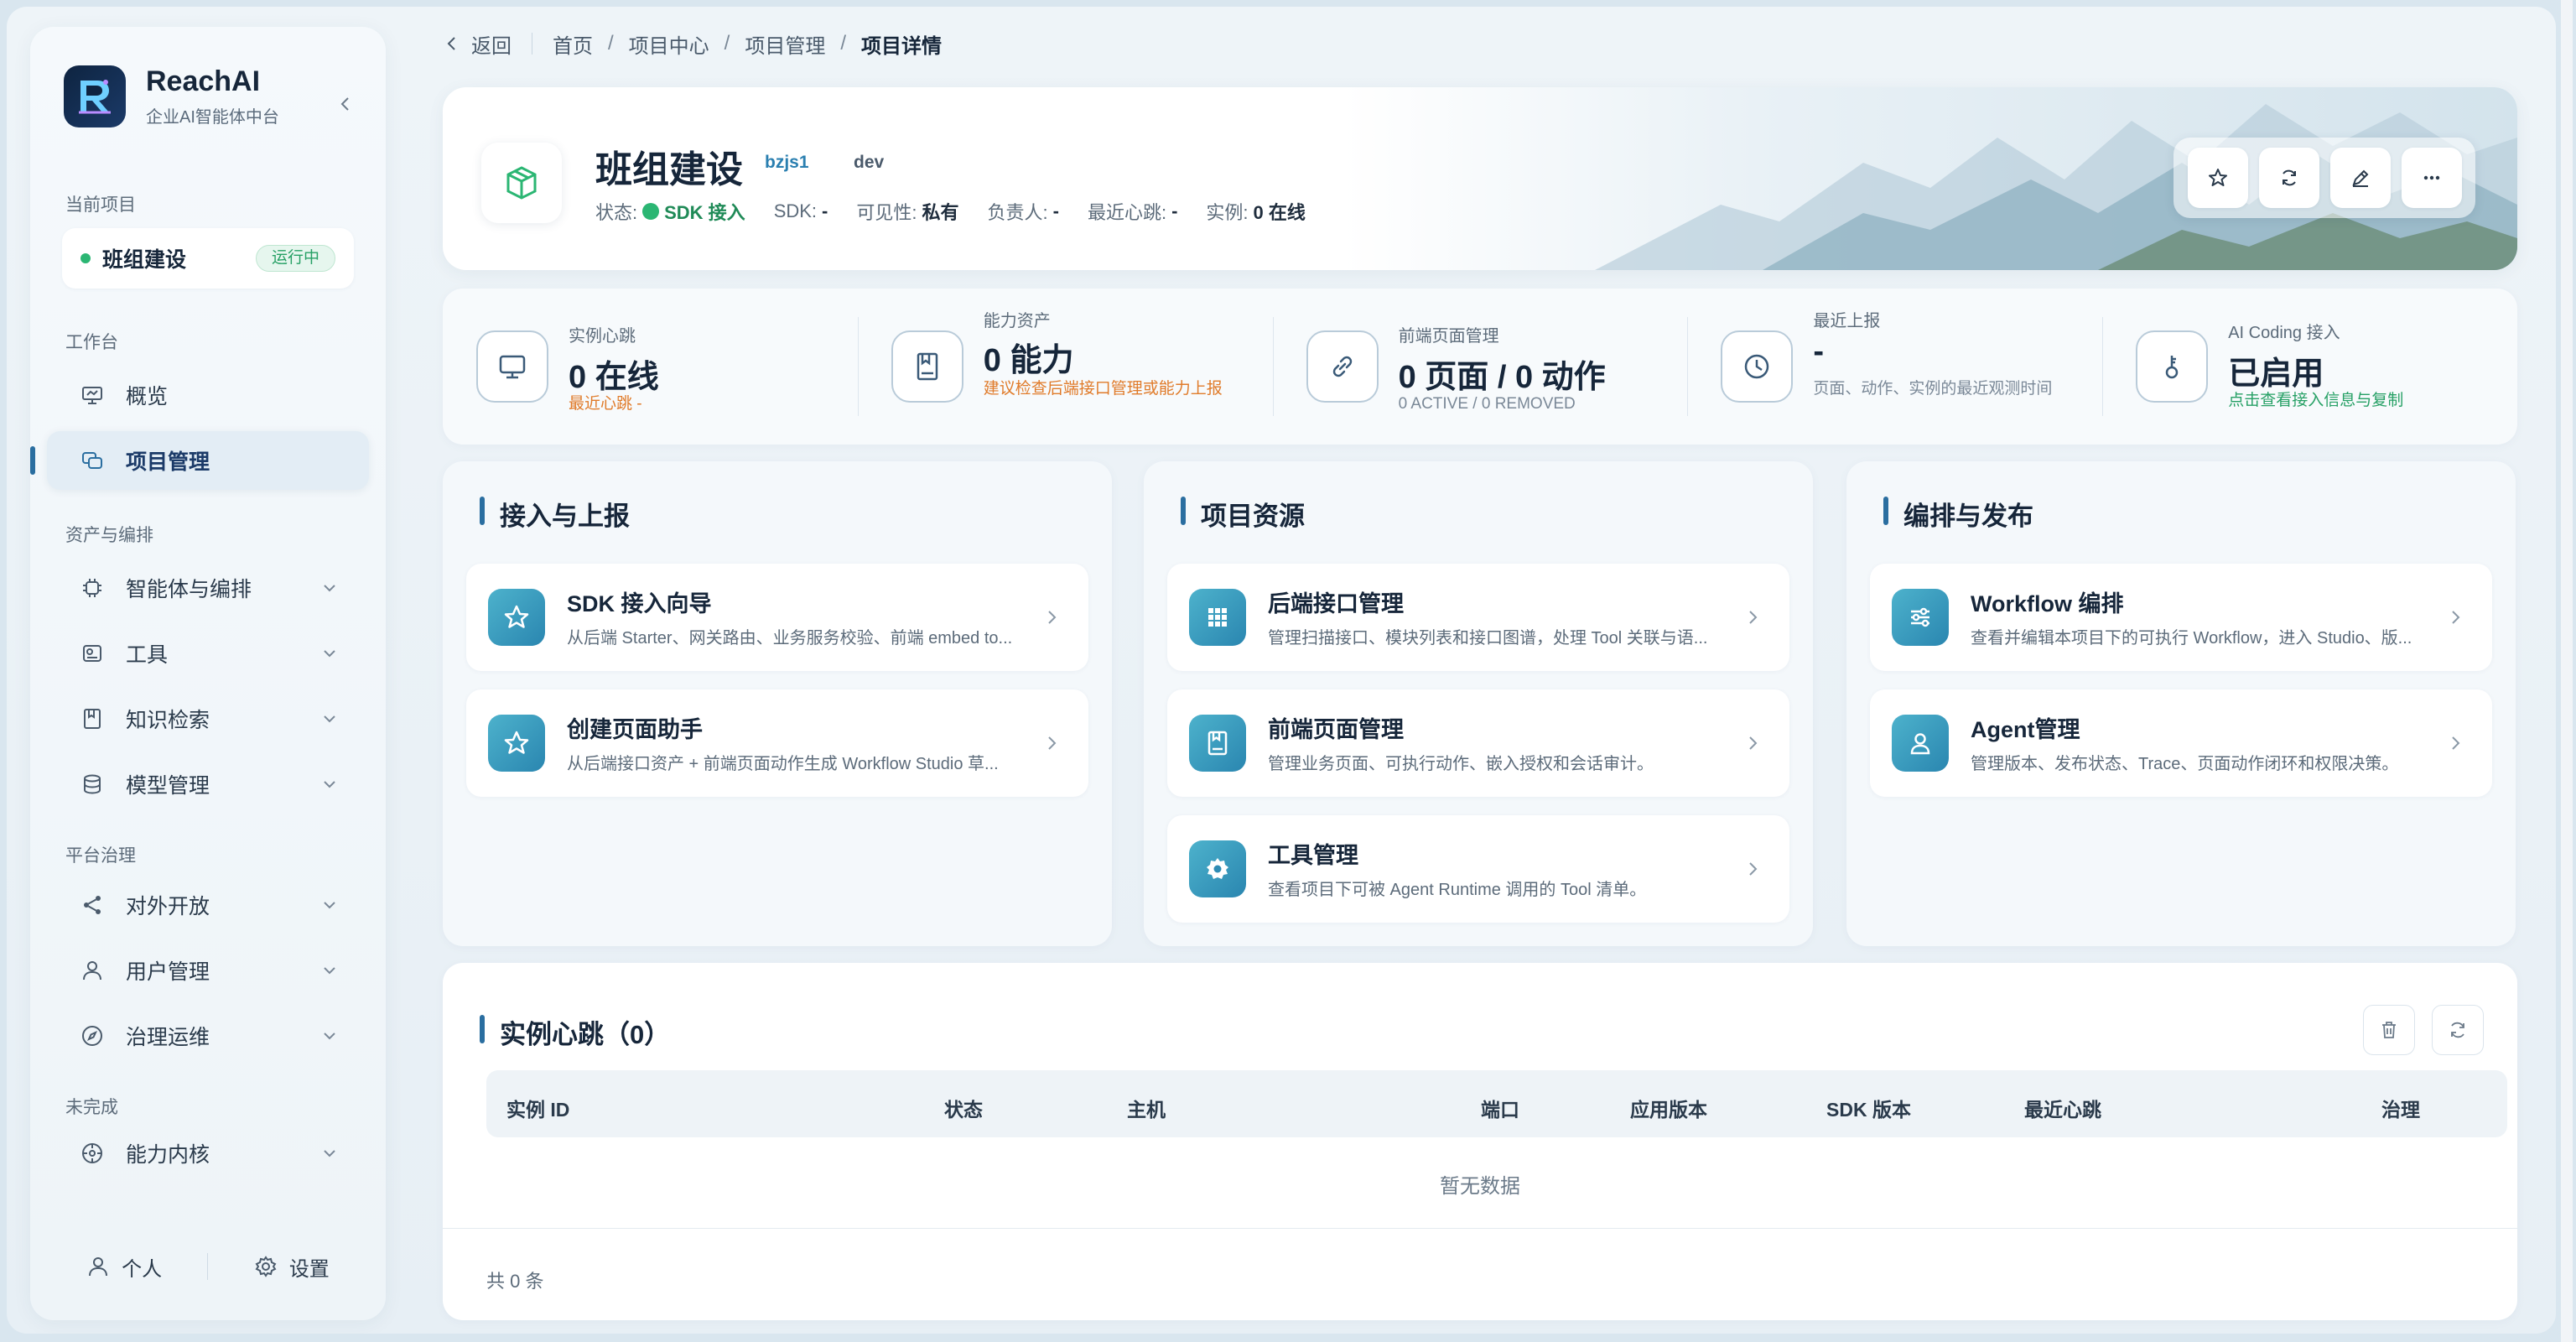 The width and height of the screenshot is (2576, 1342). Describe the element at coordinates (92, 588) in the screenshot. I see `chip-icon` at that location.